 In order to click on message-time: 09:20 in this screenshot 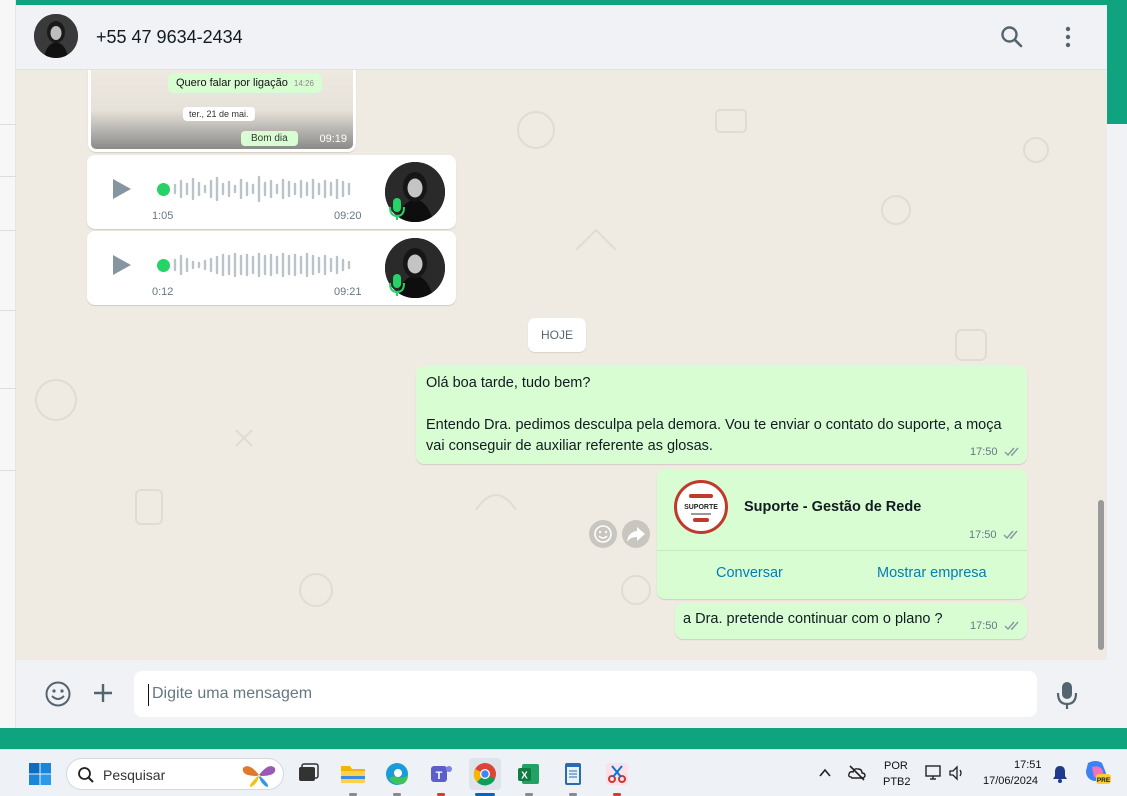, I will do `click(348, 216)`.